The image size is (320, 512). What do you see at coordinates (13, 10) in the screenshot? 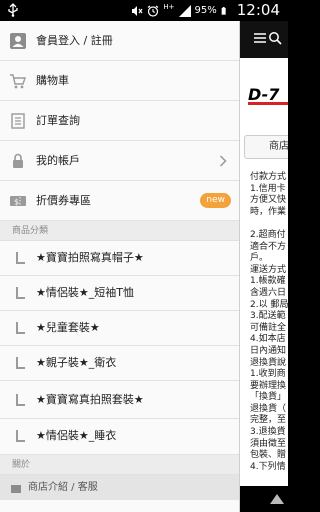
I see `usb-icon` at bounding box center [13, 10].